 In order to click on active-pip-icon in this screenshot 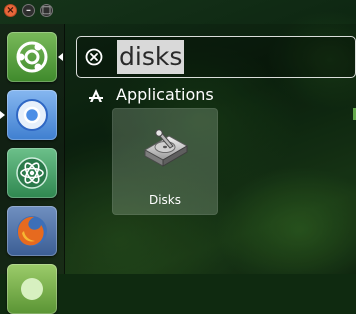, I will do `click(60, 57)`.